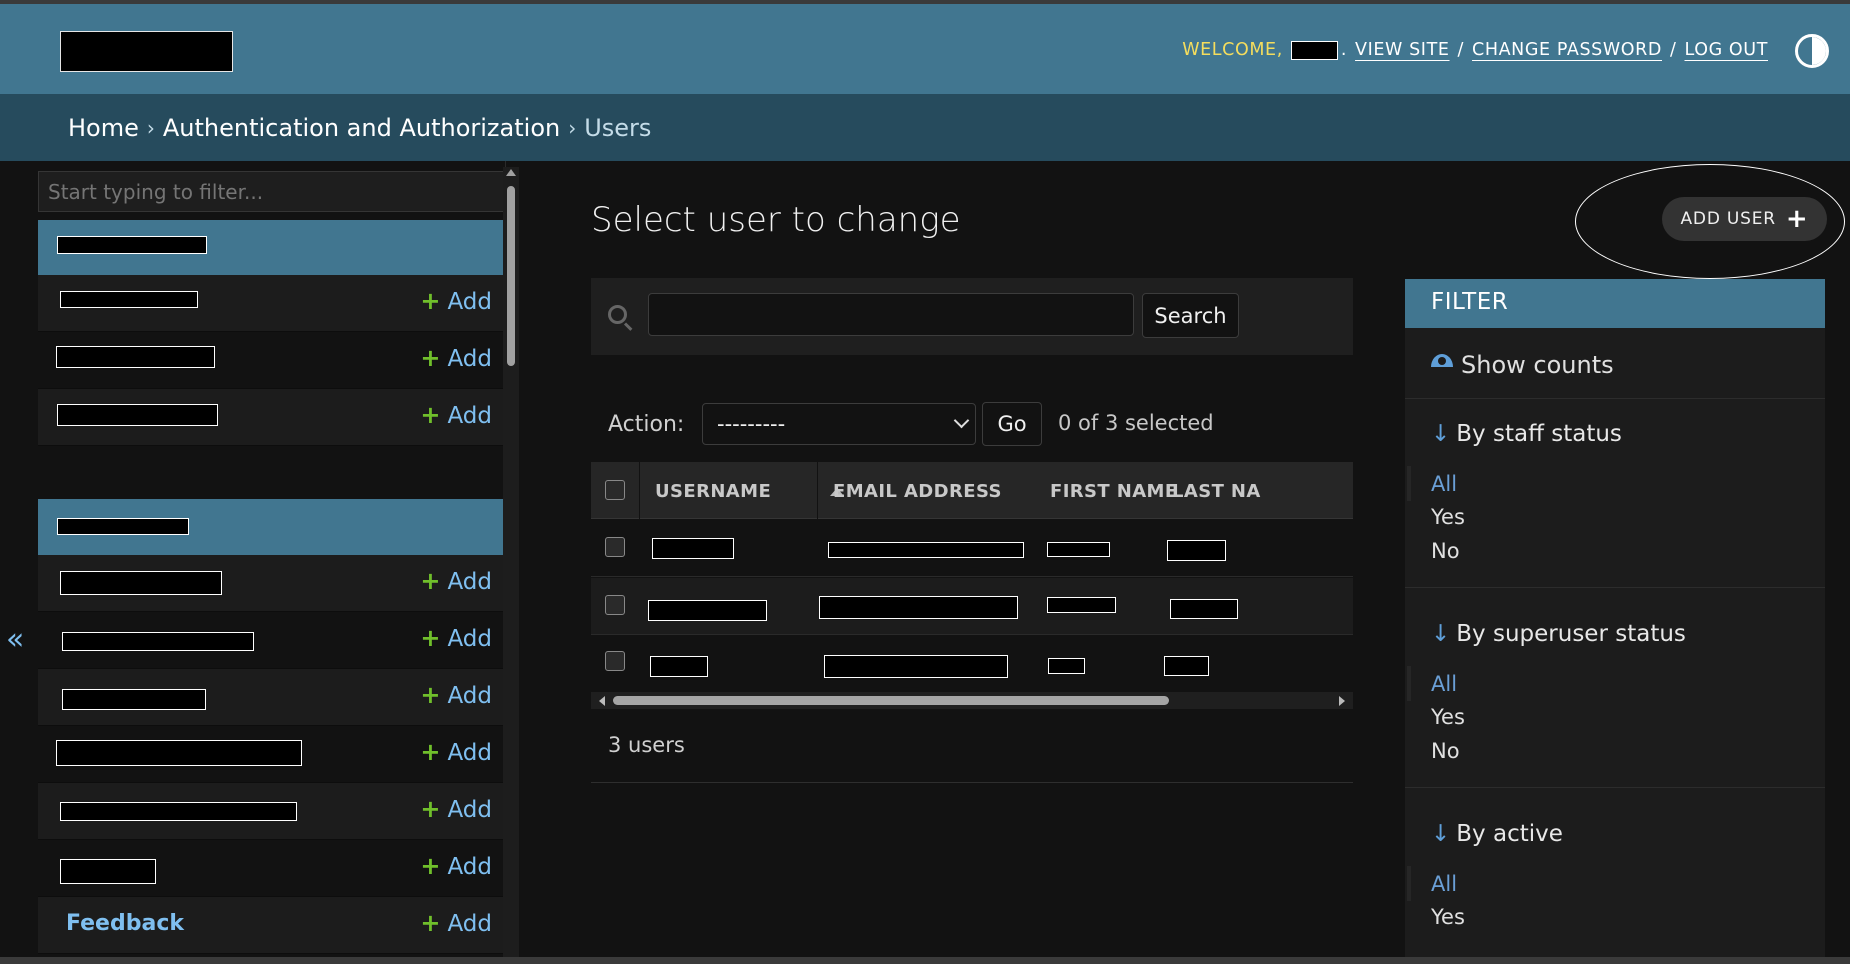  What do you see at coordinates (1571, 634) in the screenshot?
I see `filter-group-label: By superuser status` at bounding box center [1571, 634].